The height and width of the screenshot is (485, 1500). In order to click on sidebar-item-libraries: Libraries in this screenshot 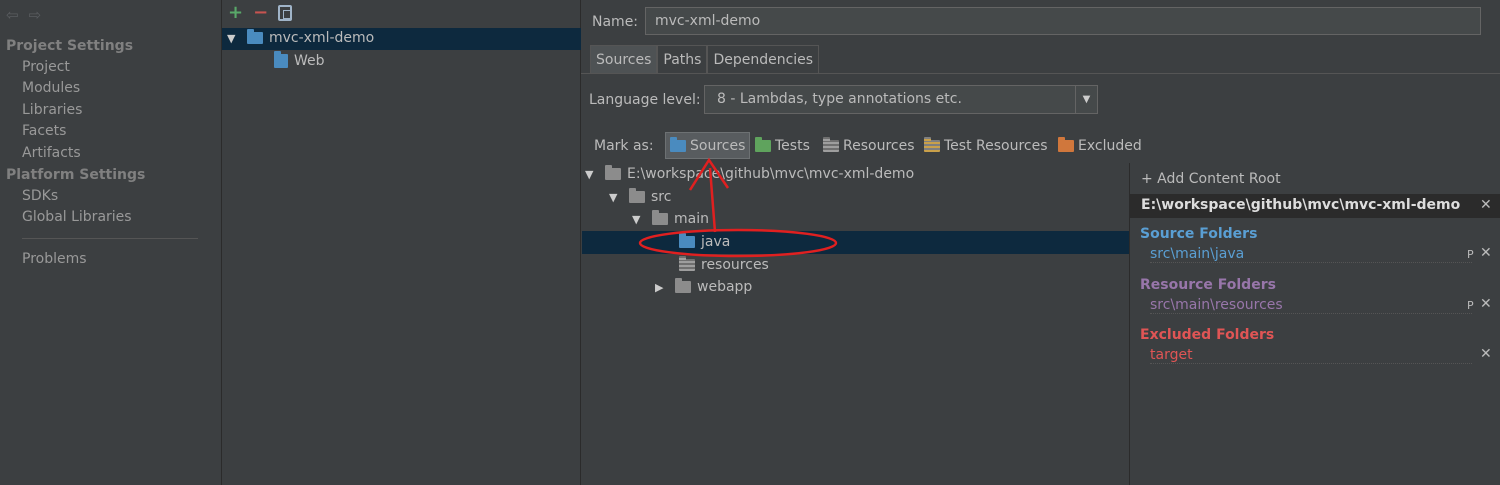, I will do `click(52, 110)`.